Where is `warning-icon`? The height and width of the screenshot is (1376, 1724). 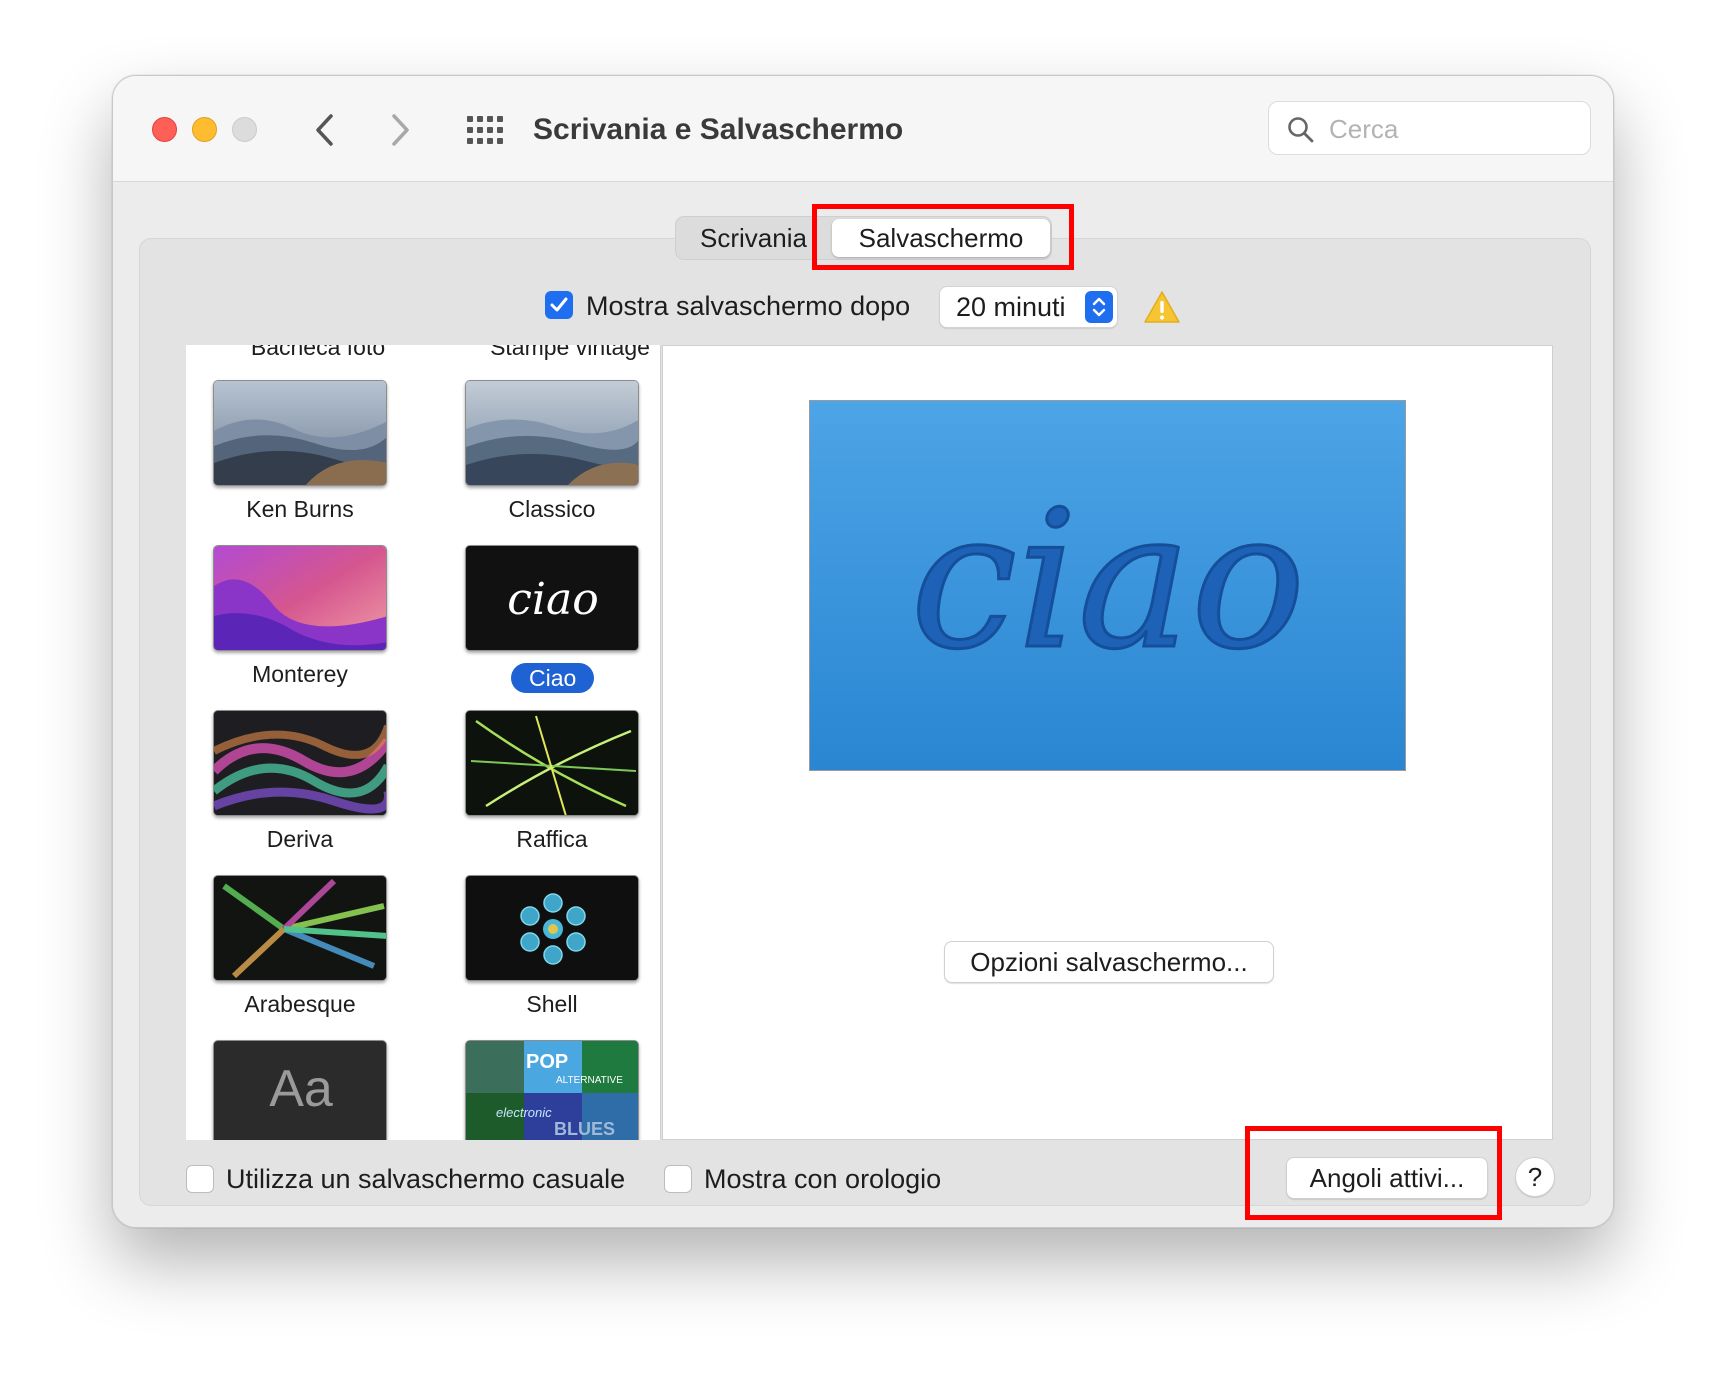
warning-icon is located at coordinates (1162, 307).